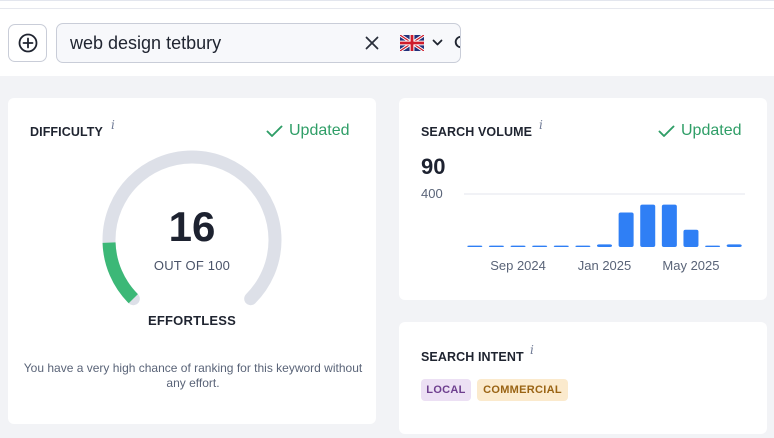  I want to click on chart-x-tick-label: Jan 2025, so click(605, 265).